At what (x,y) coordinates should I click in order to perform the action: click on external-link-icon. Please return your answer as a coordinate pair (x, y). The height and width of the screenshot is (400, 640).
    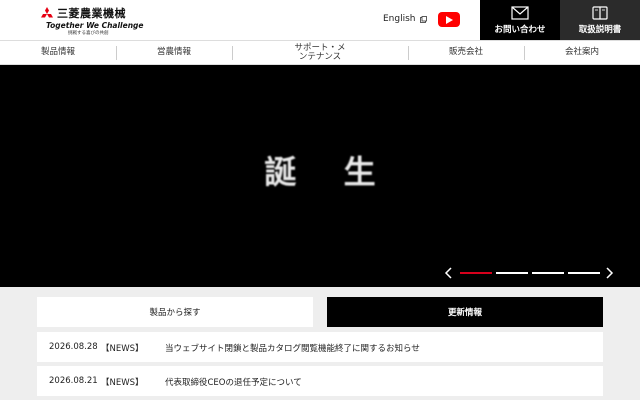
    Looking at the image, I should click on (423, 19).